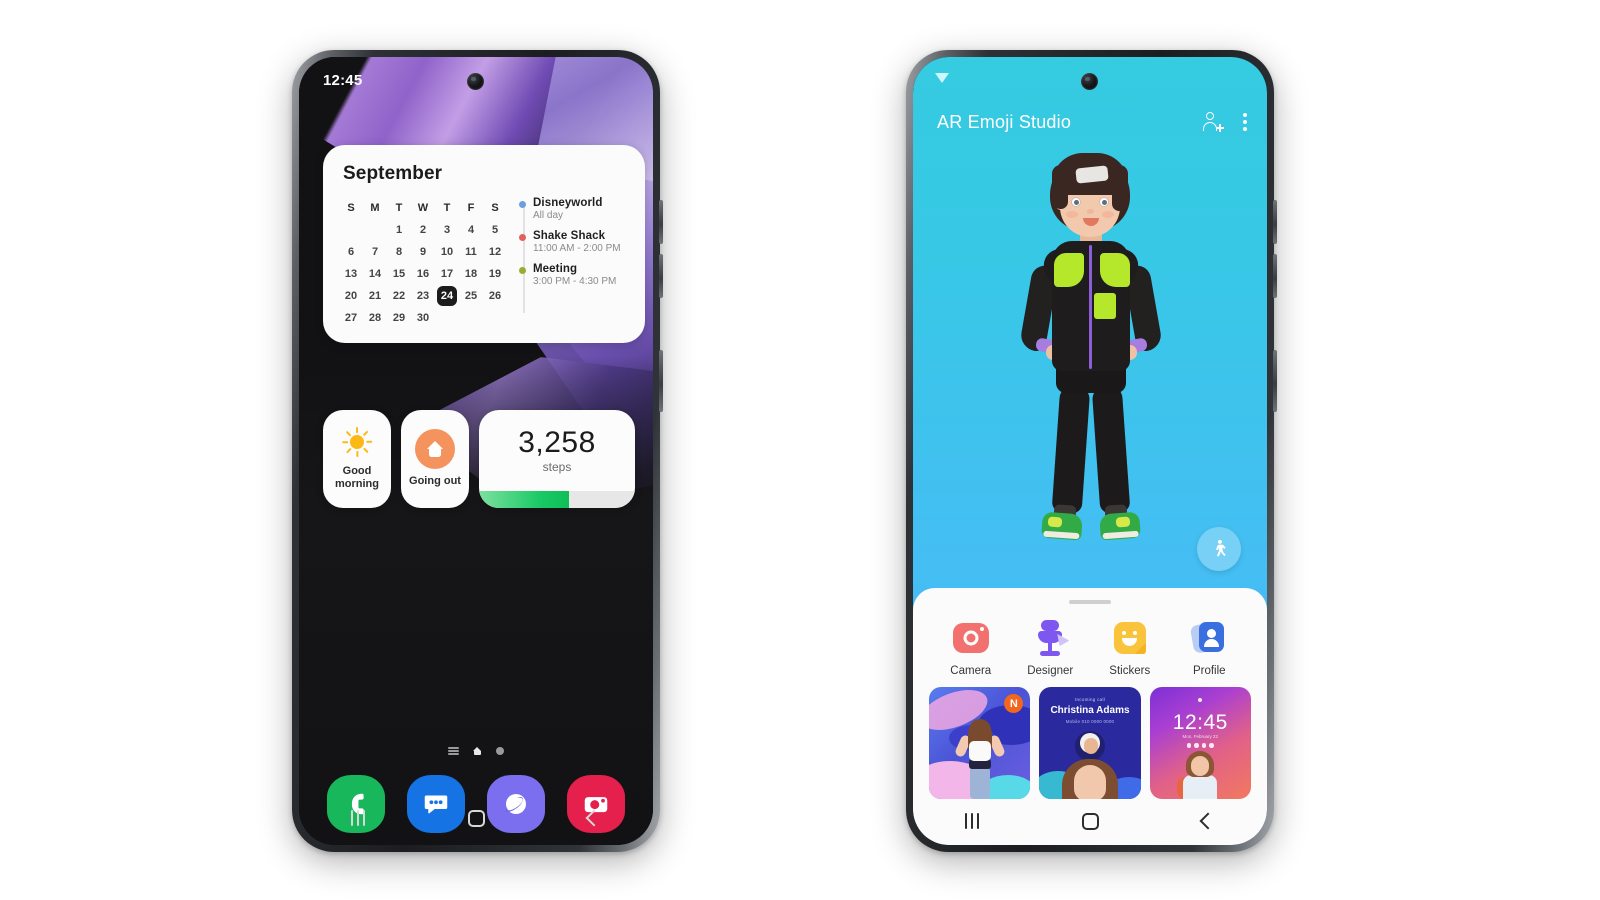  I want to click on event-title: Shake Shack, so click(569, 236).